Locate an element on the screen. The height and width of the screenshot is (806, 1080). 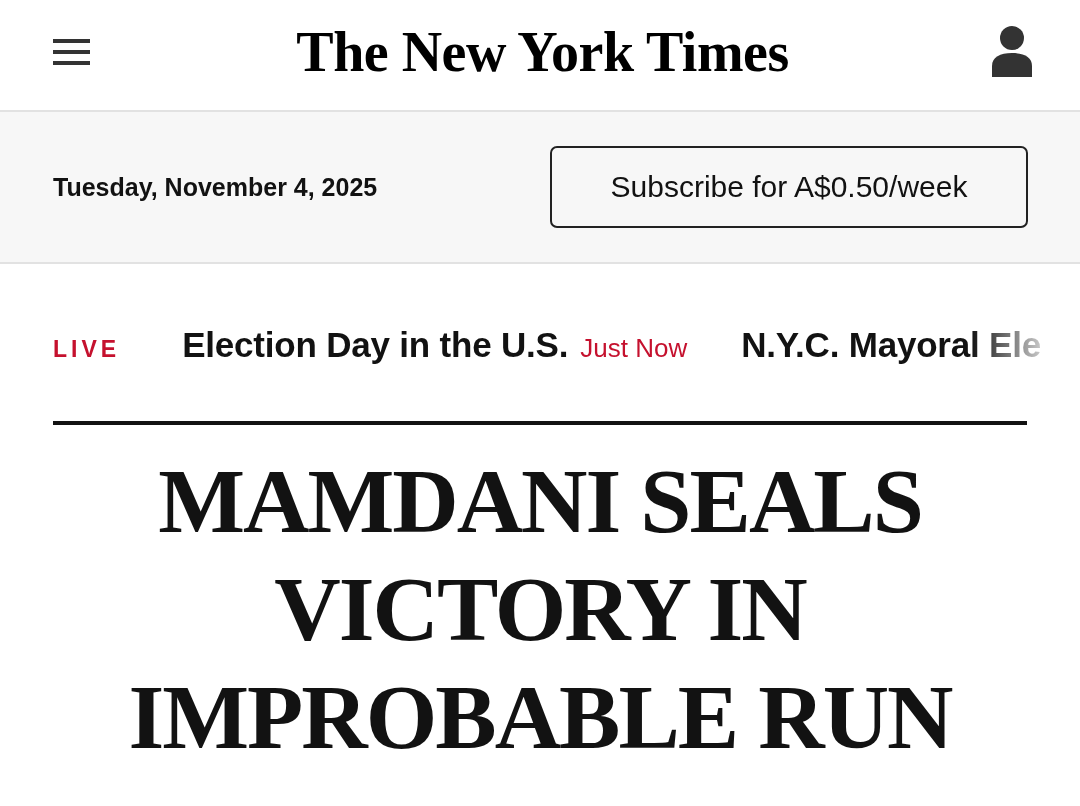
timestamp: Just Now is located at coordinates (634, 348).